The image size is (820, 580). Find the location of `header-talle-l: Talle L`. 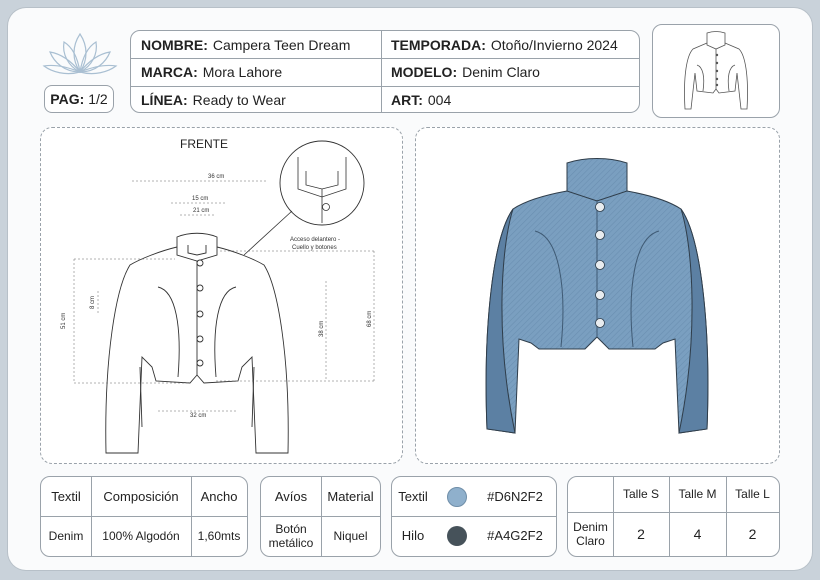

header-talle-l: Talle L is located at coordinates (752, 494).